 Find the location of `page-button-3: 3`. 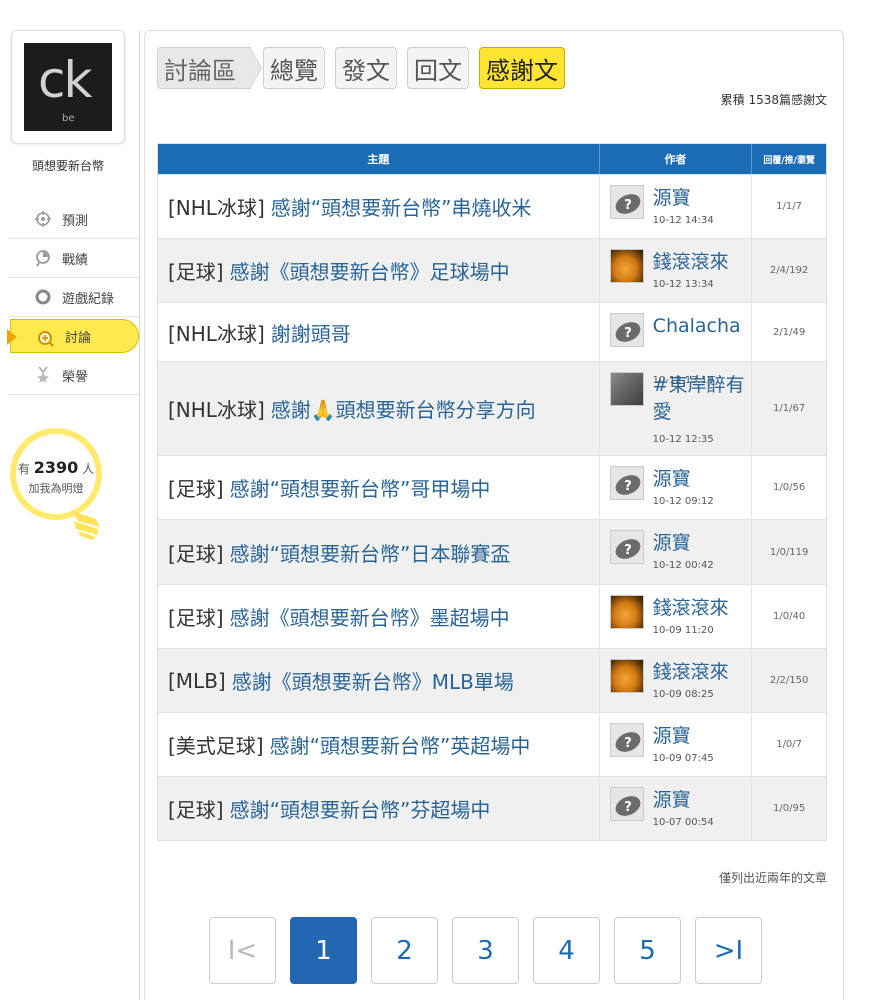

page-button-3: 3 is located at coordinates (485, 950).